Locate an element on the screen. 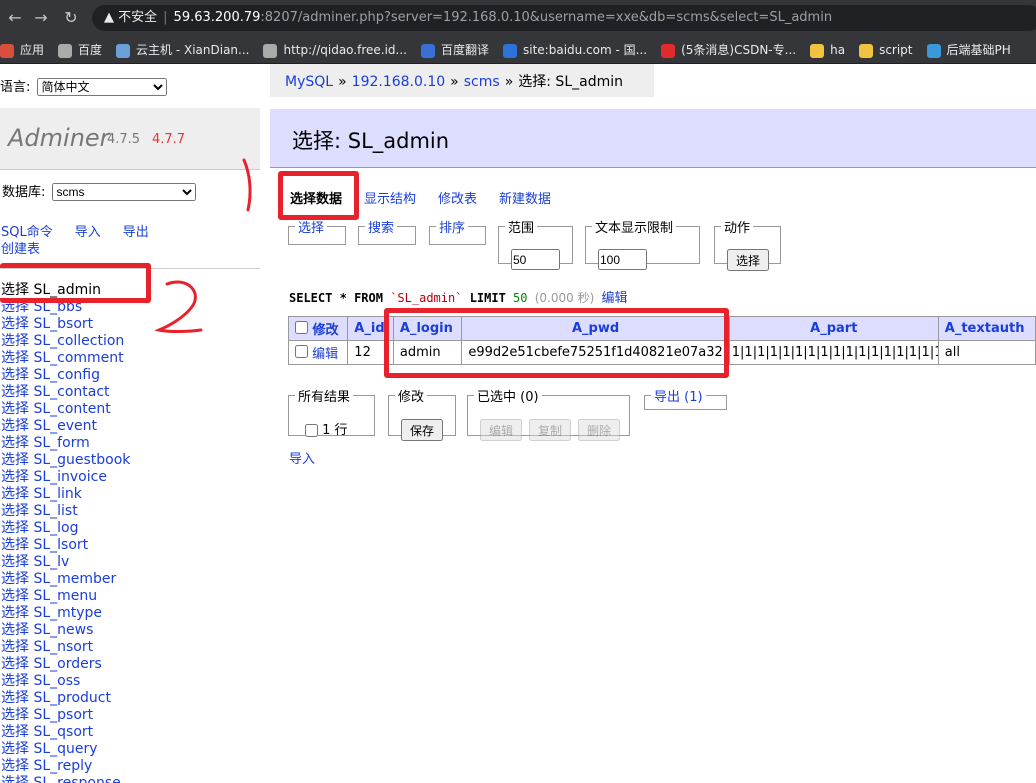  table-name-link: SL_orders is located at coordinates (65, 664).